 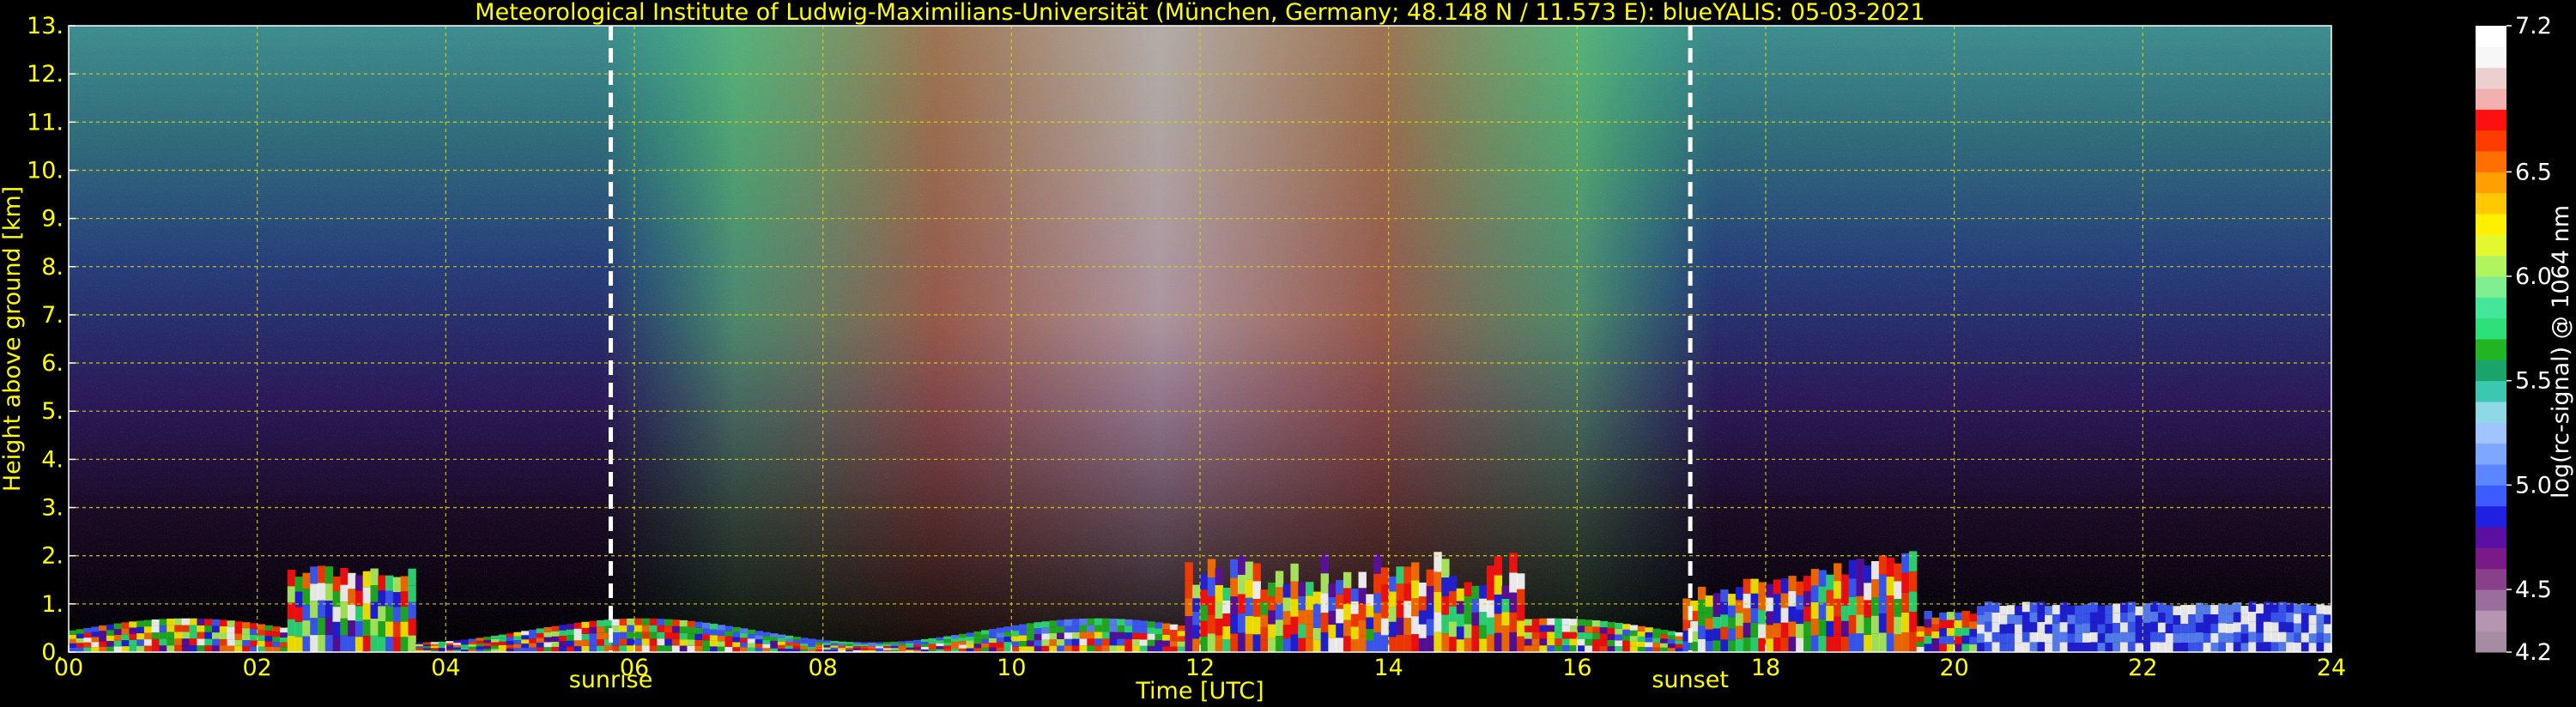 What do you see at coordinates (256, 668) in the screenshot?
I see `x-tick-label: 02` at bounding box center [256, 668].